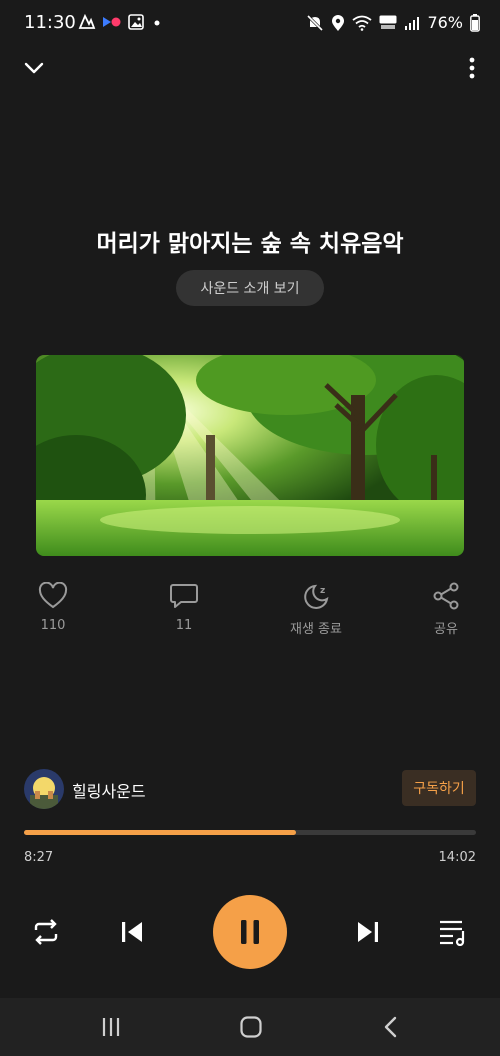 This screenshot has width=500, height=1056. I want to click on wifi-icon, so click(362, 23).